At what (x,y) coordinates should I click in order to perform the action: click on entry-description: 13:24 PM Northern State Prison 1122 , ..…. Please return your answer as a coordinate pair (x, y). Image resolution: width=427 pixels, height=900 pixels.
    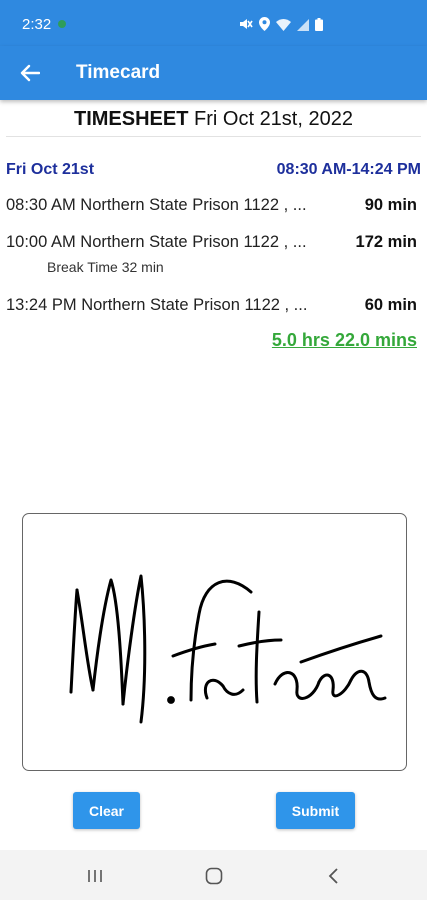
    Looking at the image, I should click on (157, 305).